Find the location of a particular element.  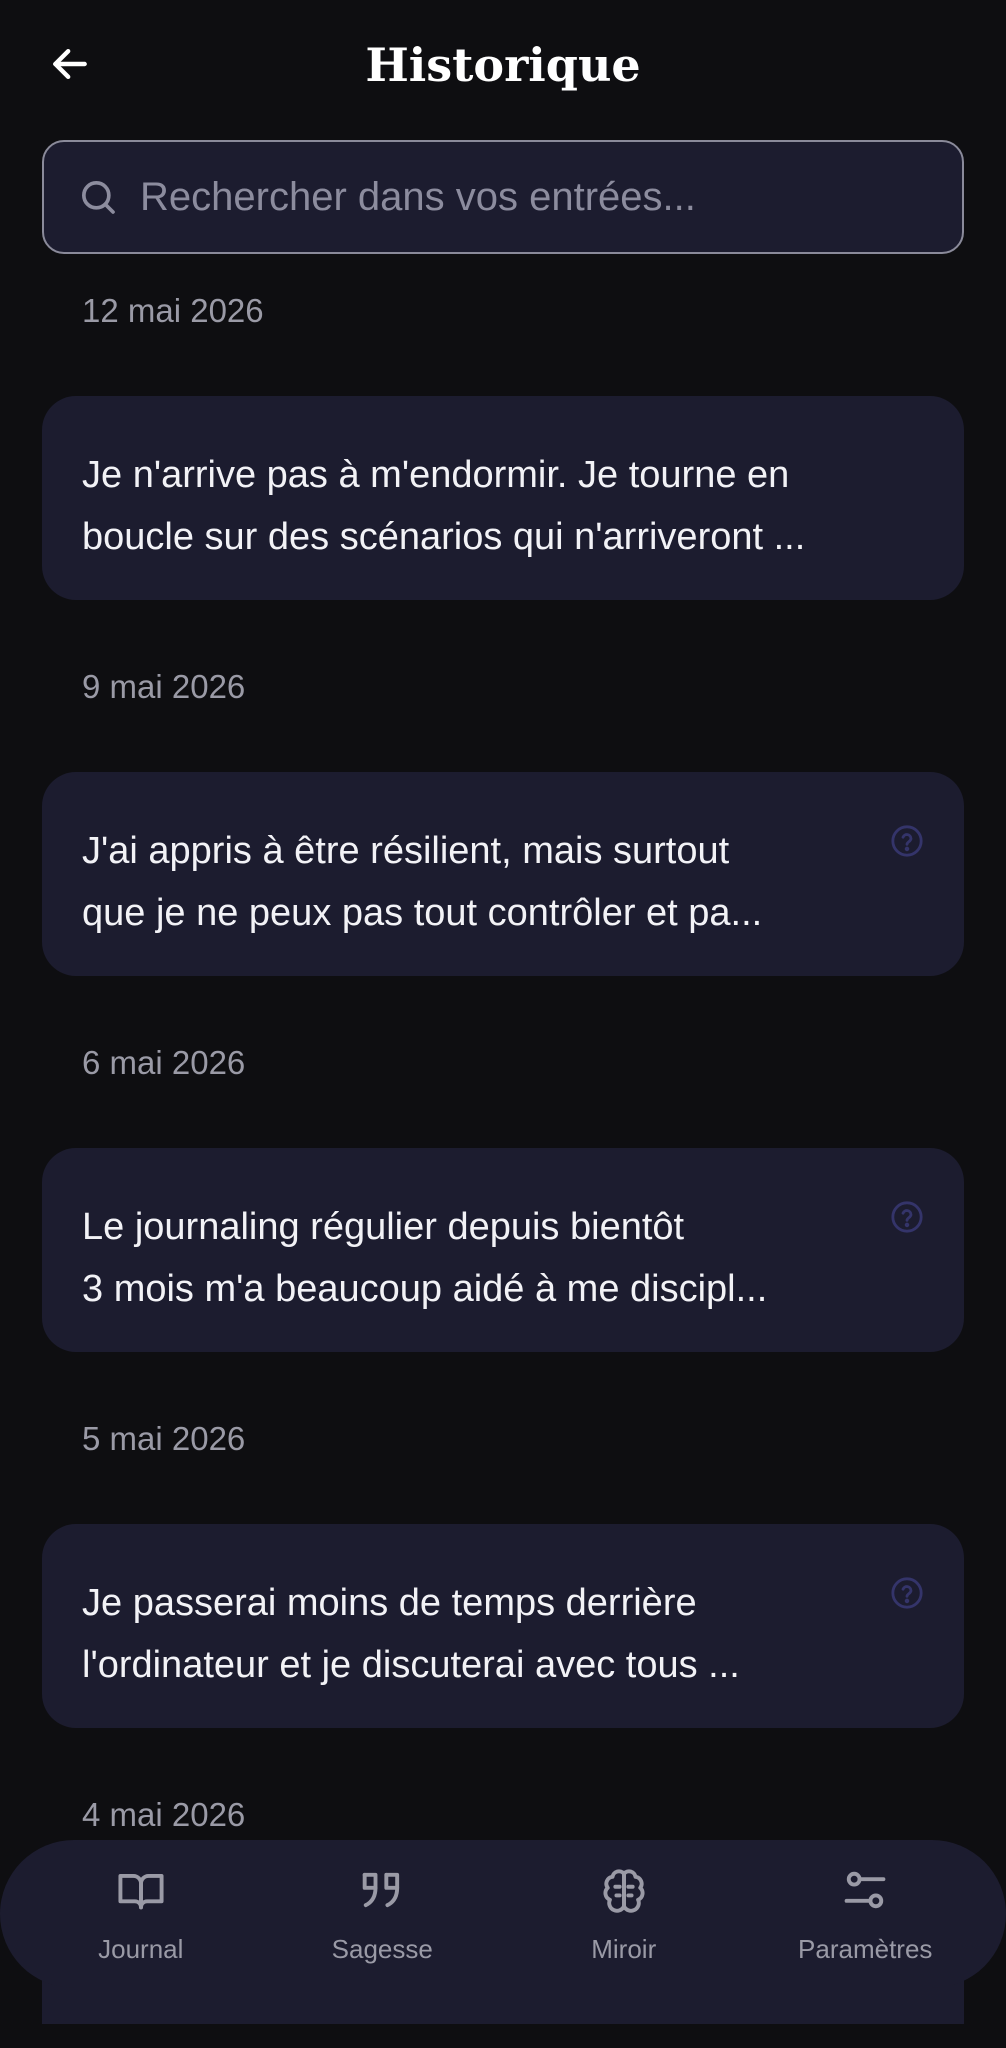

bottom-nav: Journal Sagesse Miroir Paramètres is located at coordinates (503, 1914).